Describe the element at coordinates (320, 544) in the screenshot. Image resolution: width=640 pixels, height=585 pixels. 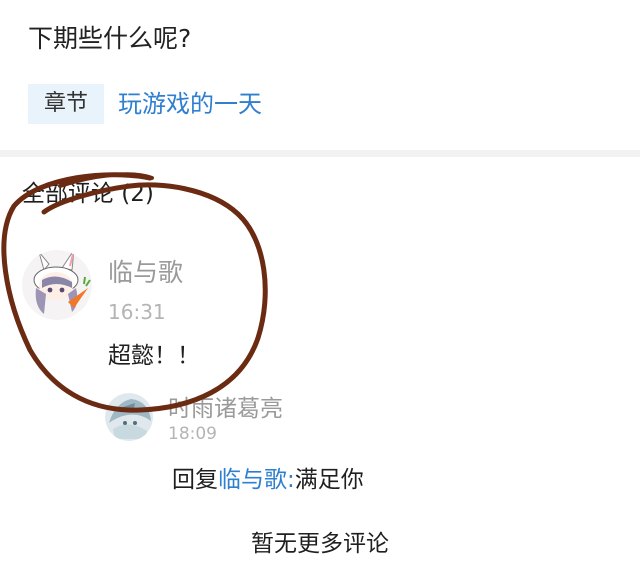
I see `no-more-comments: 暂无更多评论` at that location.